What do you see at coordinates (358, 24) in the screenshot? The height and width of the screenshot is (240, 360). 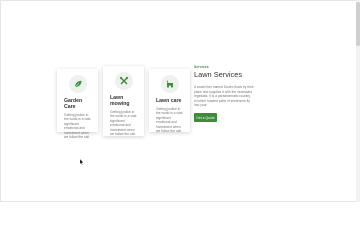 I see `scrollbar-thumb` at bounding box center [358, 24].